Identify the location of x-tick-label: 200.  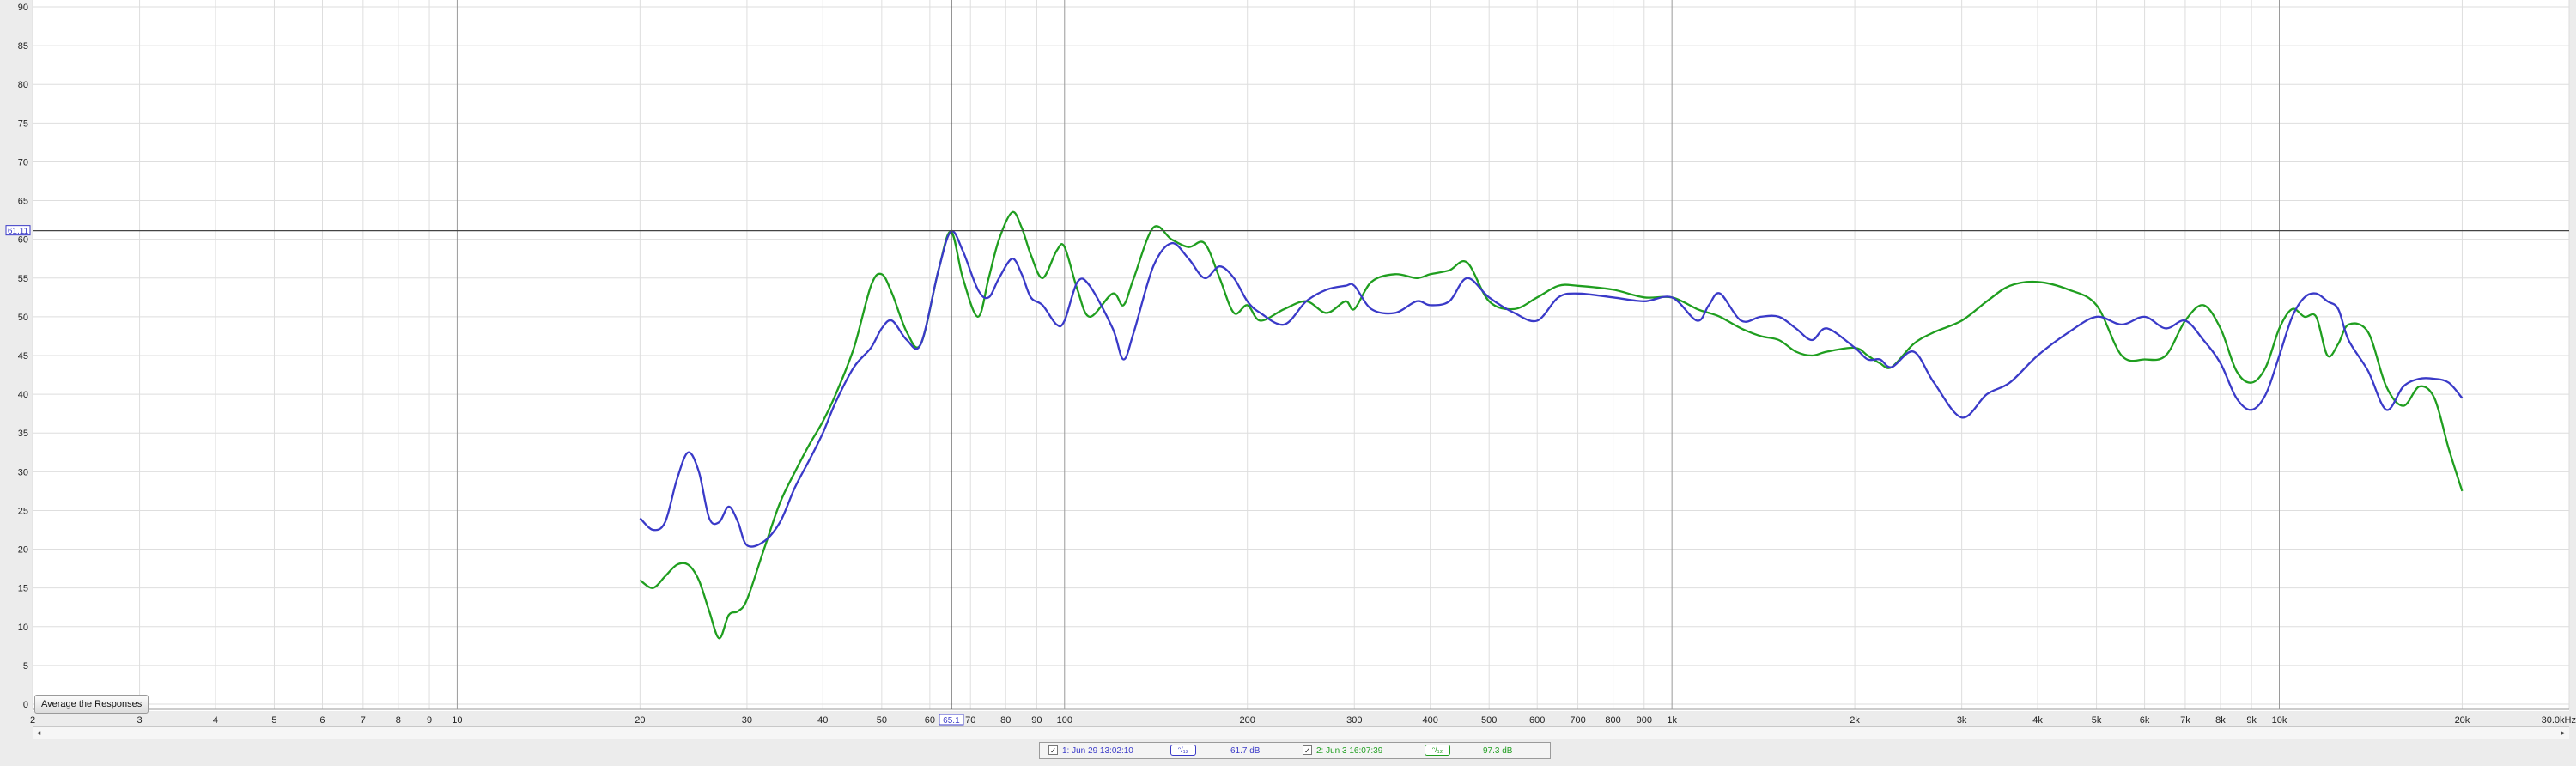
(1247, 721).